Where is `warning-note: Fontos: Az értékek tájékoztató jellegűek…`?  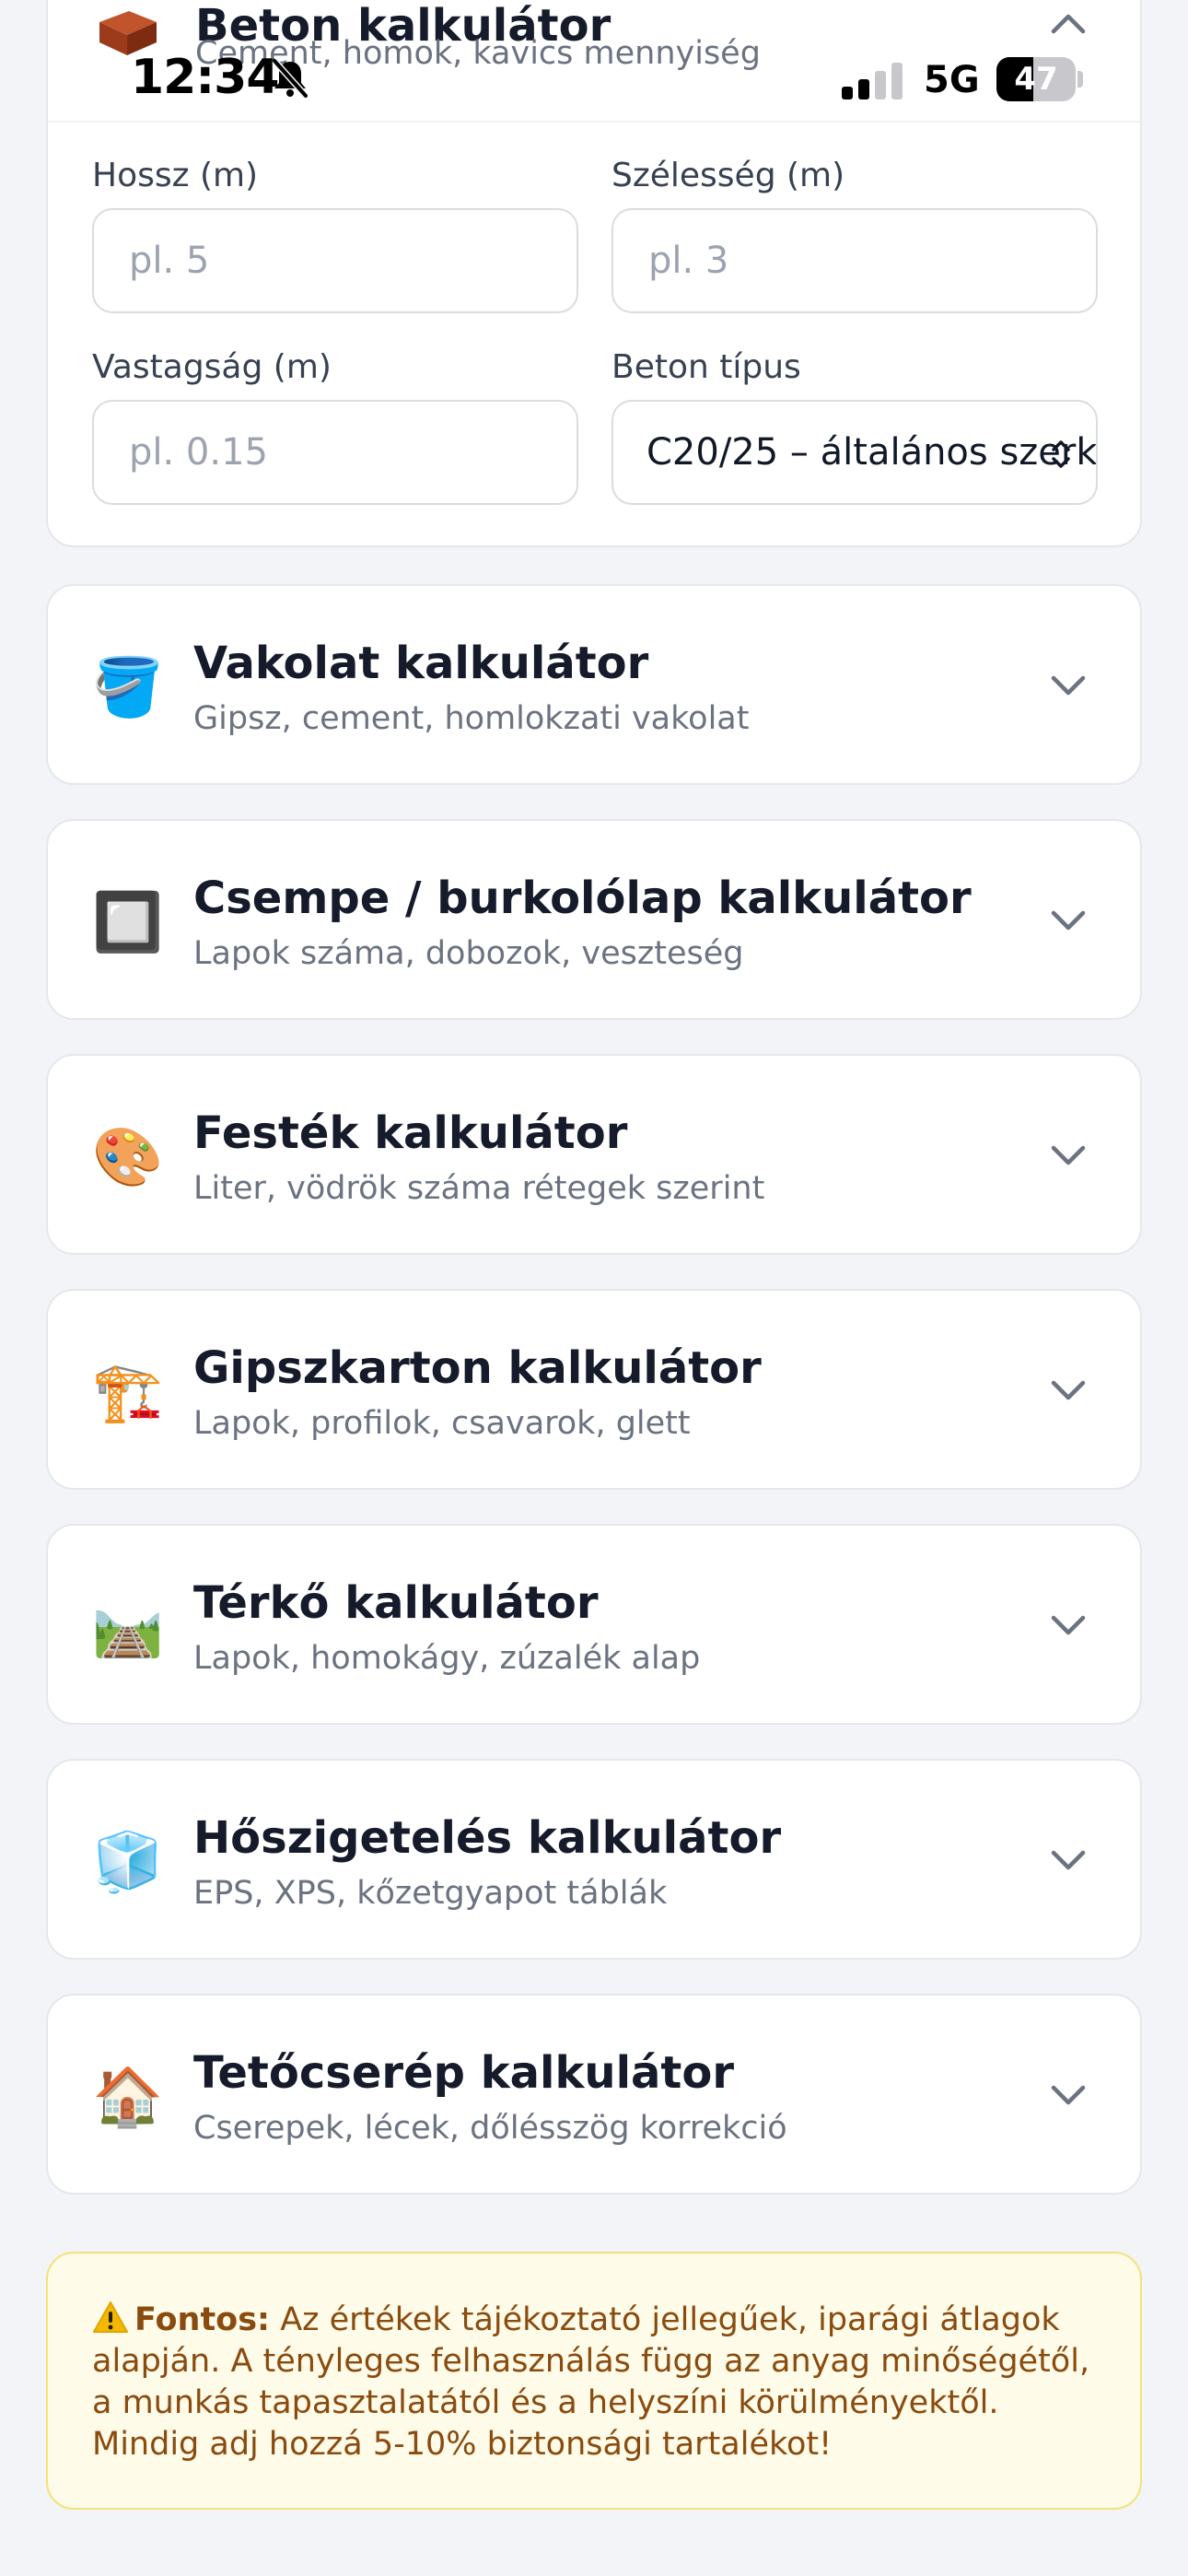
warning-note: Fontos: Az értékek tájékoztató jellegűek… is located at coordinates (594, 2381).